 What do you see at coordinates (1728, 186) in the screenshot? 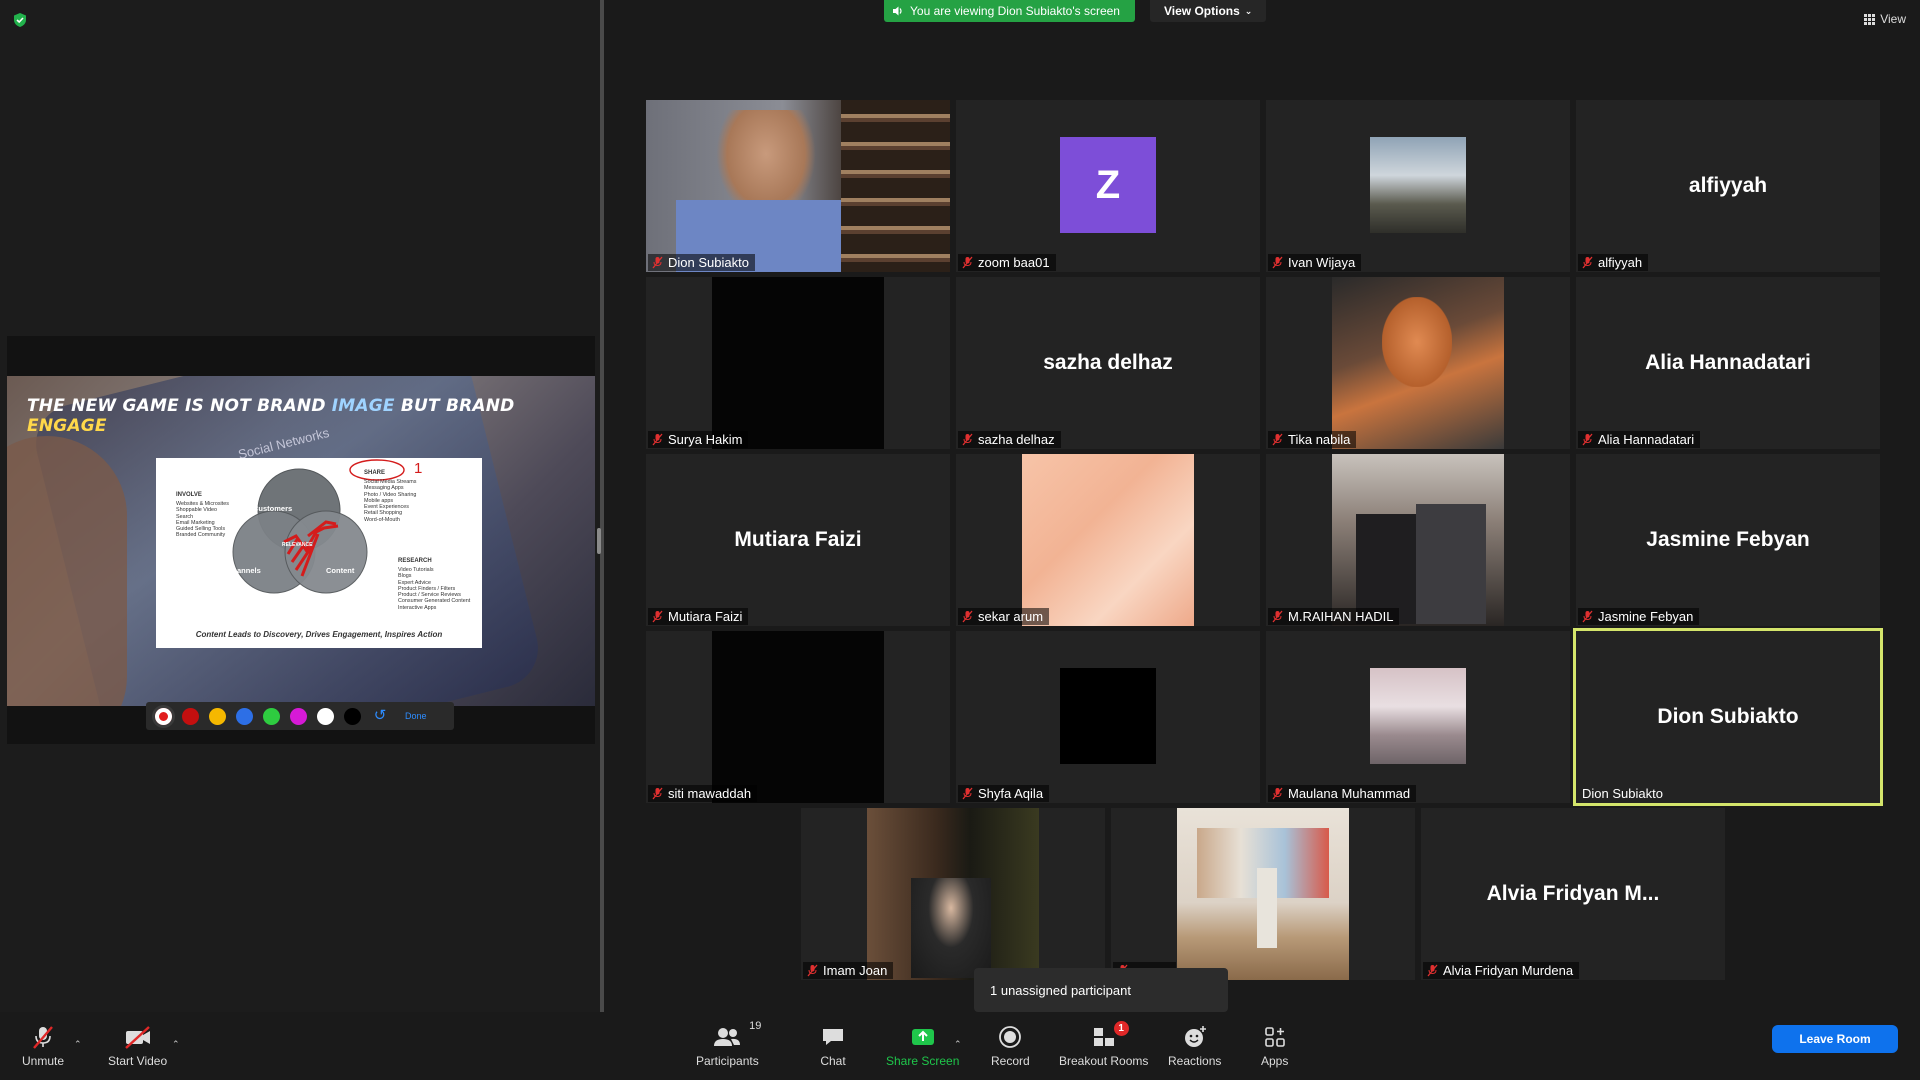
I see `participant-tile: alfiyyah alfiyyah` at bounding box center [1728, 186].